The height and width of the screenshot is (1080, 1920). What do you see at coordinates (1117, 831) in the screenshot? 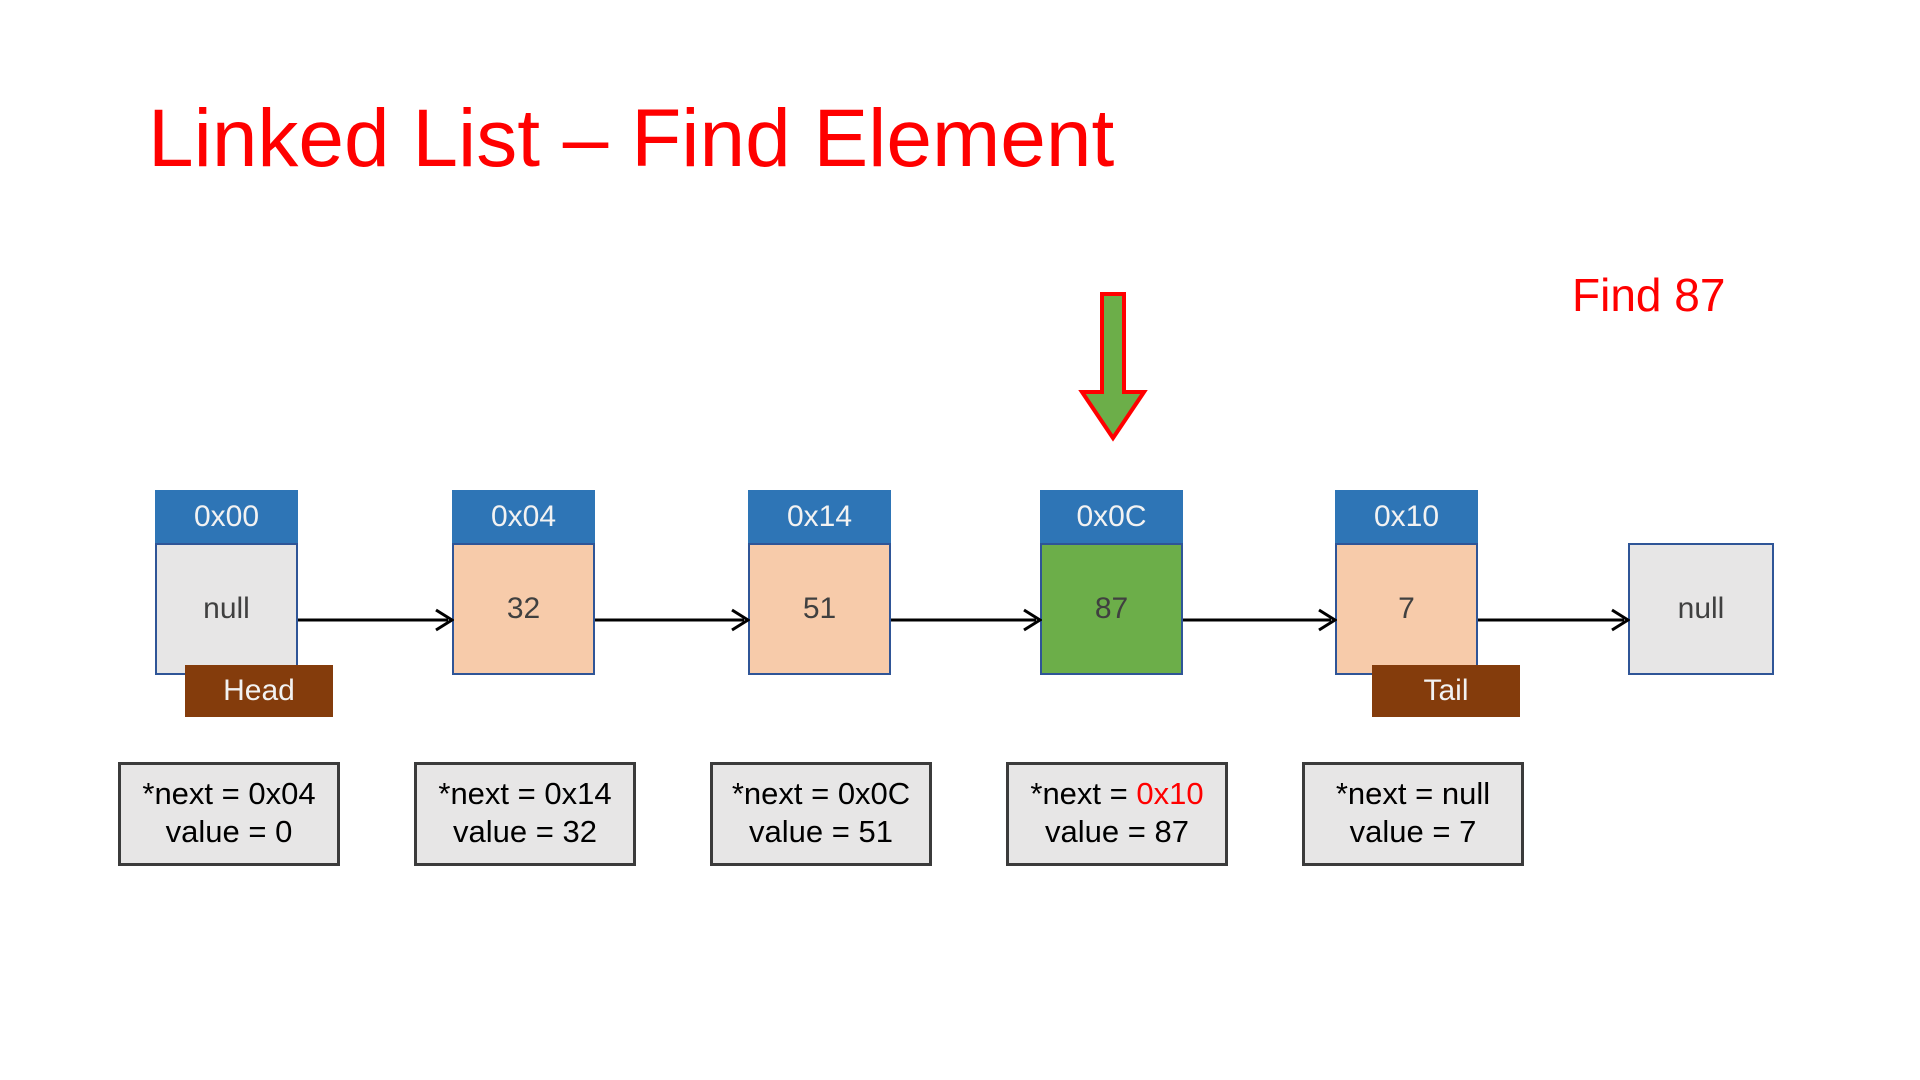
I see `annotation-value-line: value = 87` at bounding box center [1117, 831].